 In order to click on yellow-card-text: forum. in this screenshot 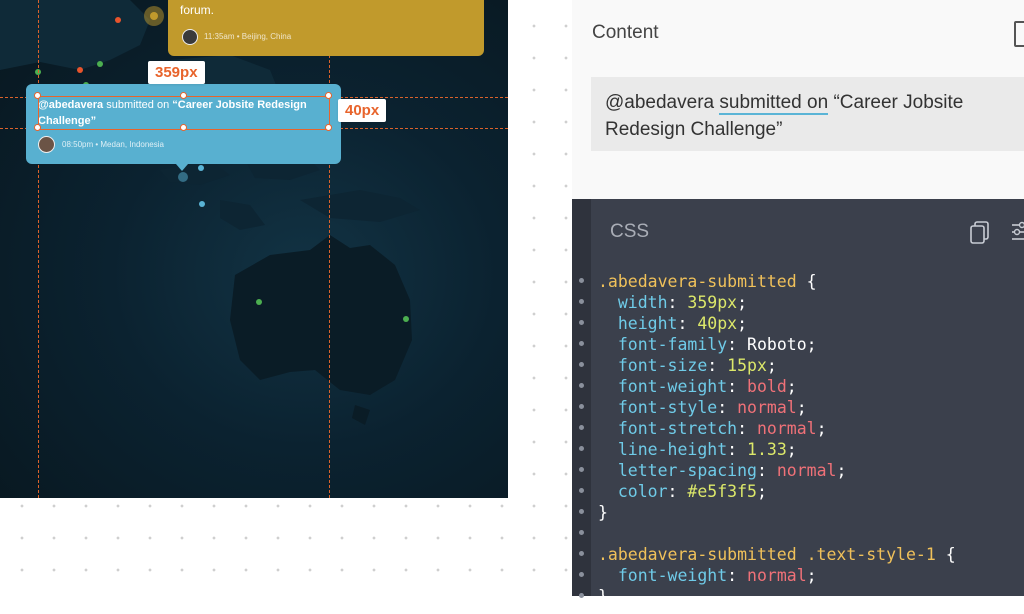, I will do `click(197, 10)`.